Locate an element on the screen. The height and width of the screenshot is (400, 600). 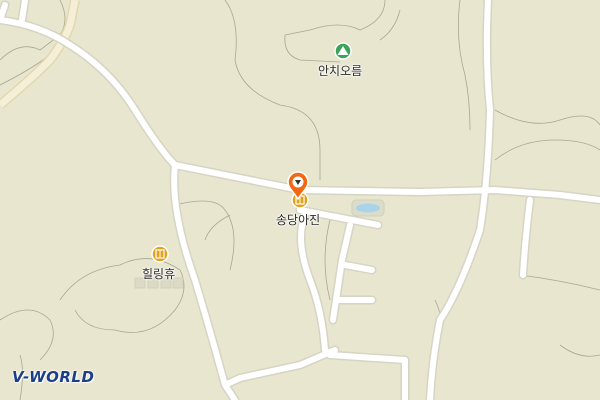
mountain-peak-icon is located at coordinates (343, 51).